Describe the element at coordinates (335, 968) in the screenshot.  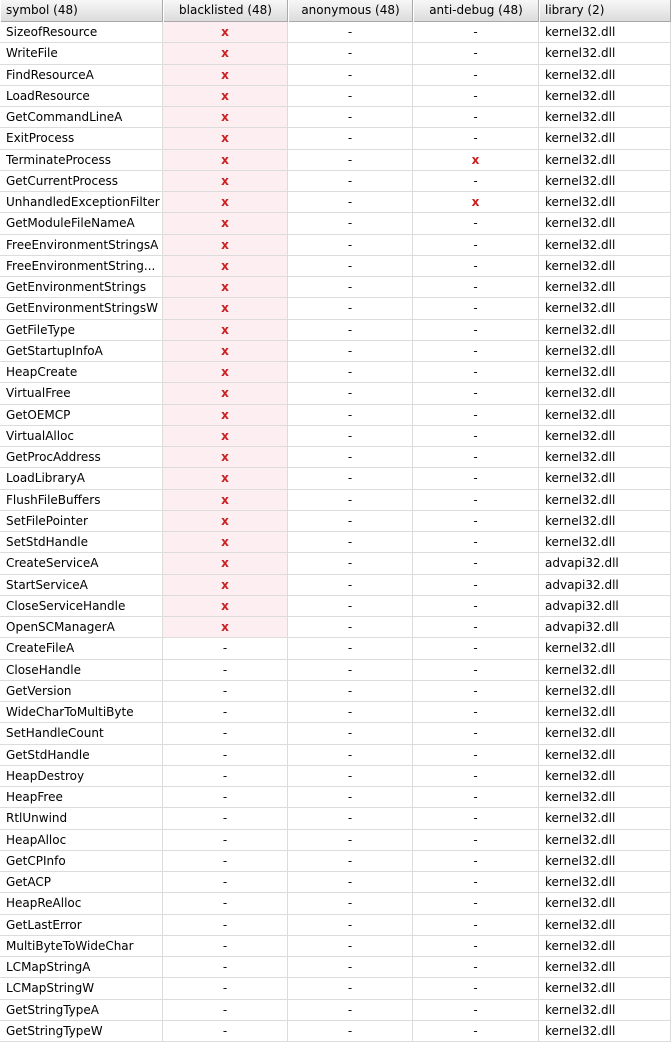
I see `table-row: LCMapStringA - - - kernel32.dll` at that location.